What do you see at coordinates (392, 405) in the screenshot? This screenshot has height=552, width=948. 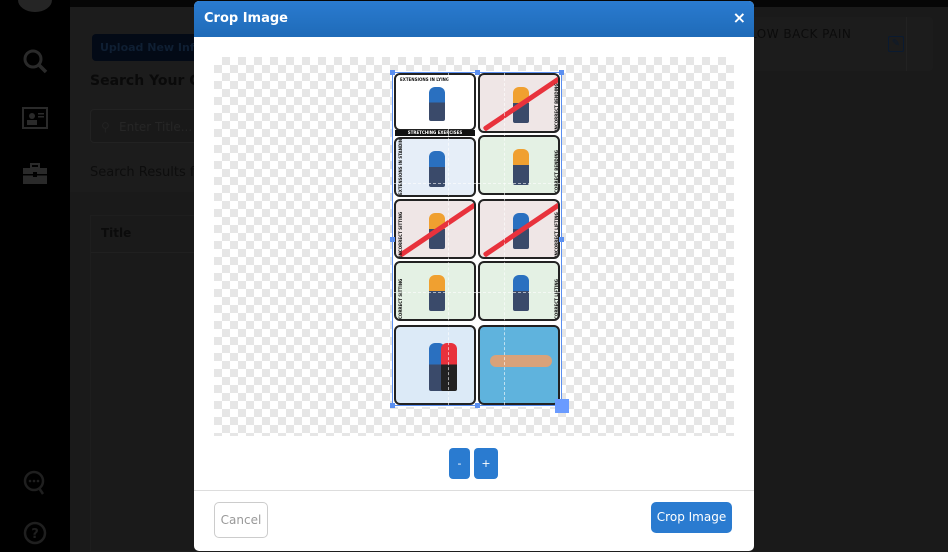 I see `crop-handle-sw` at bounding box center [392, 405].